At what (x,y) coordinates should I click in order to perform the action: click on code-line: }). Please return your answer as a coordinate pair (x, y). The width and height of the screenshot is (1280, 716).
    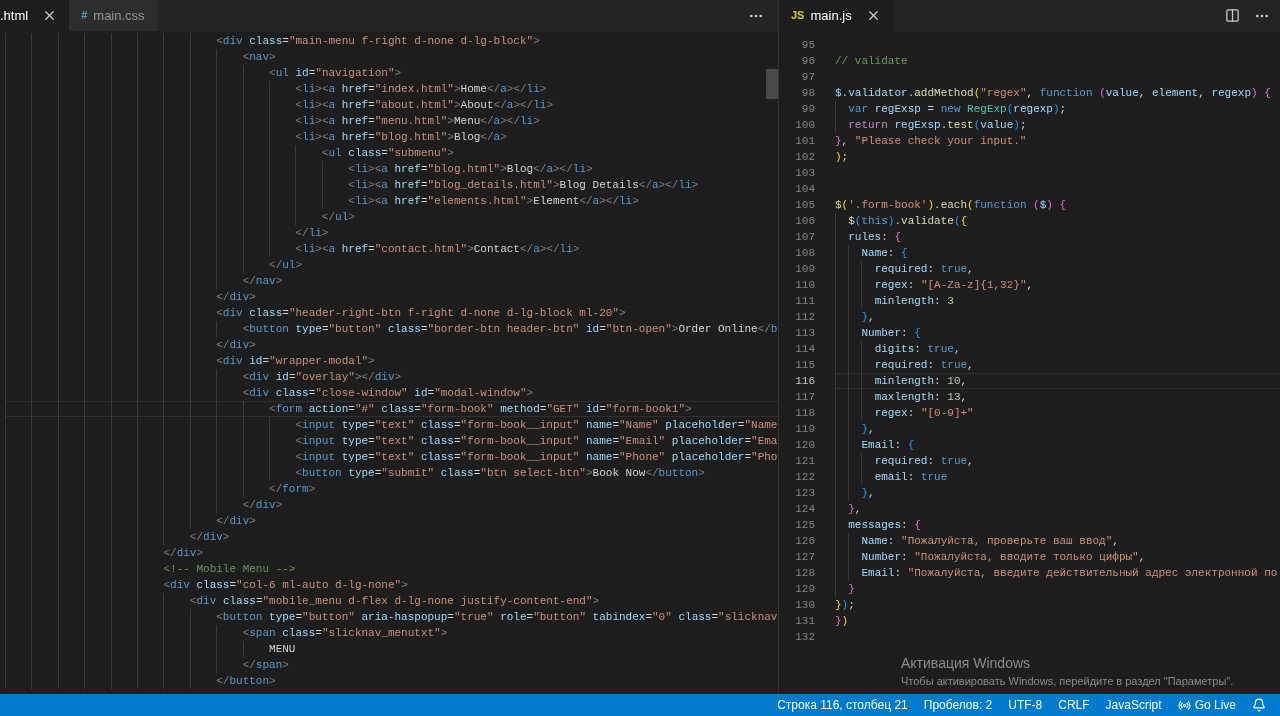
    Looking at the image, I should click on (842, 621).